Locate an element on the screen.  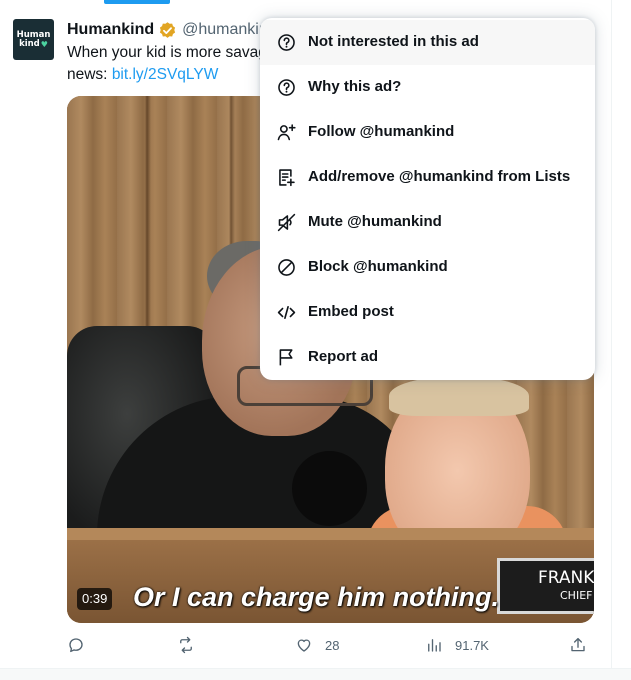
avatar: Human kind ♥ is located at coordinates (33, 39).